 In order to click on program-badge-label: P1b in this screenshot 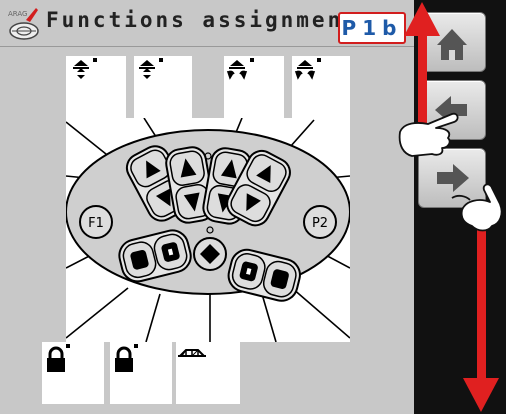, I will do `click(372, 28)`.